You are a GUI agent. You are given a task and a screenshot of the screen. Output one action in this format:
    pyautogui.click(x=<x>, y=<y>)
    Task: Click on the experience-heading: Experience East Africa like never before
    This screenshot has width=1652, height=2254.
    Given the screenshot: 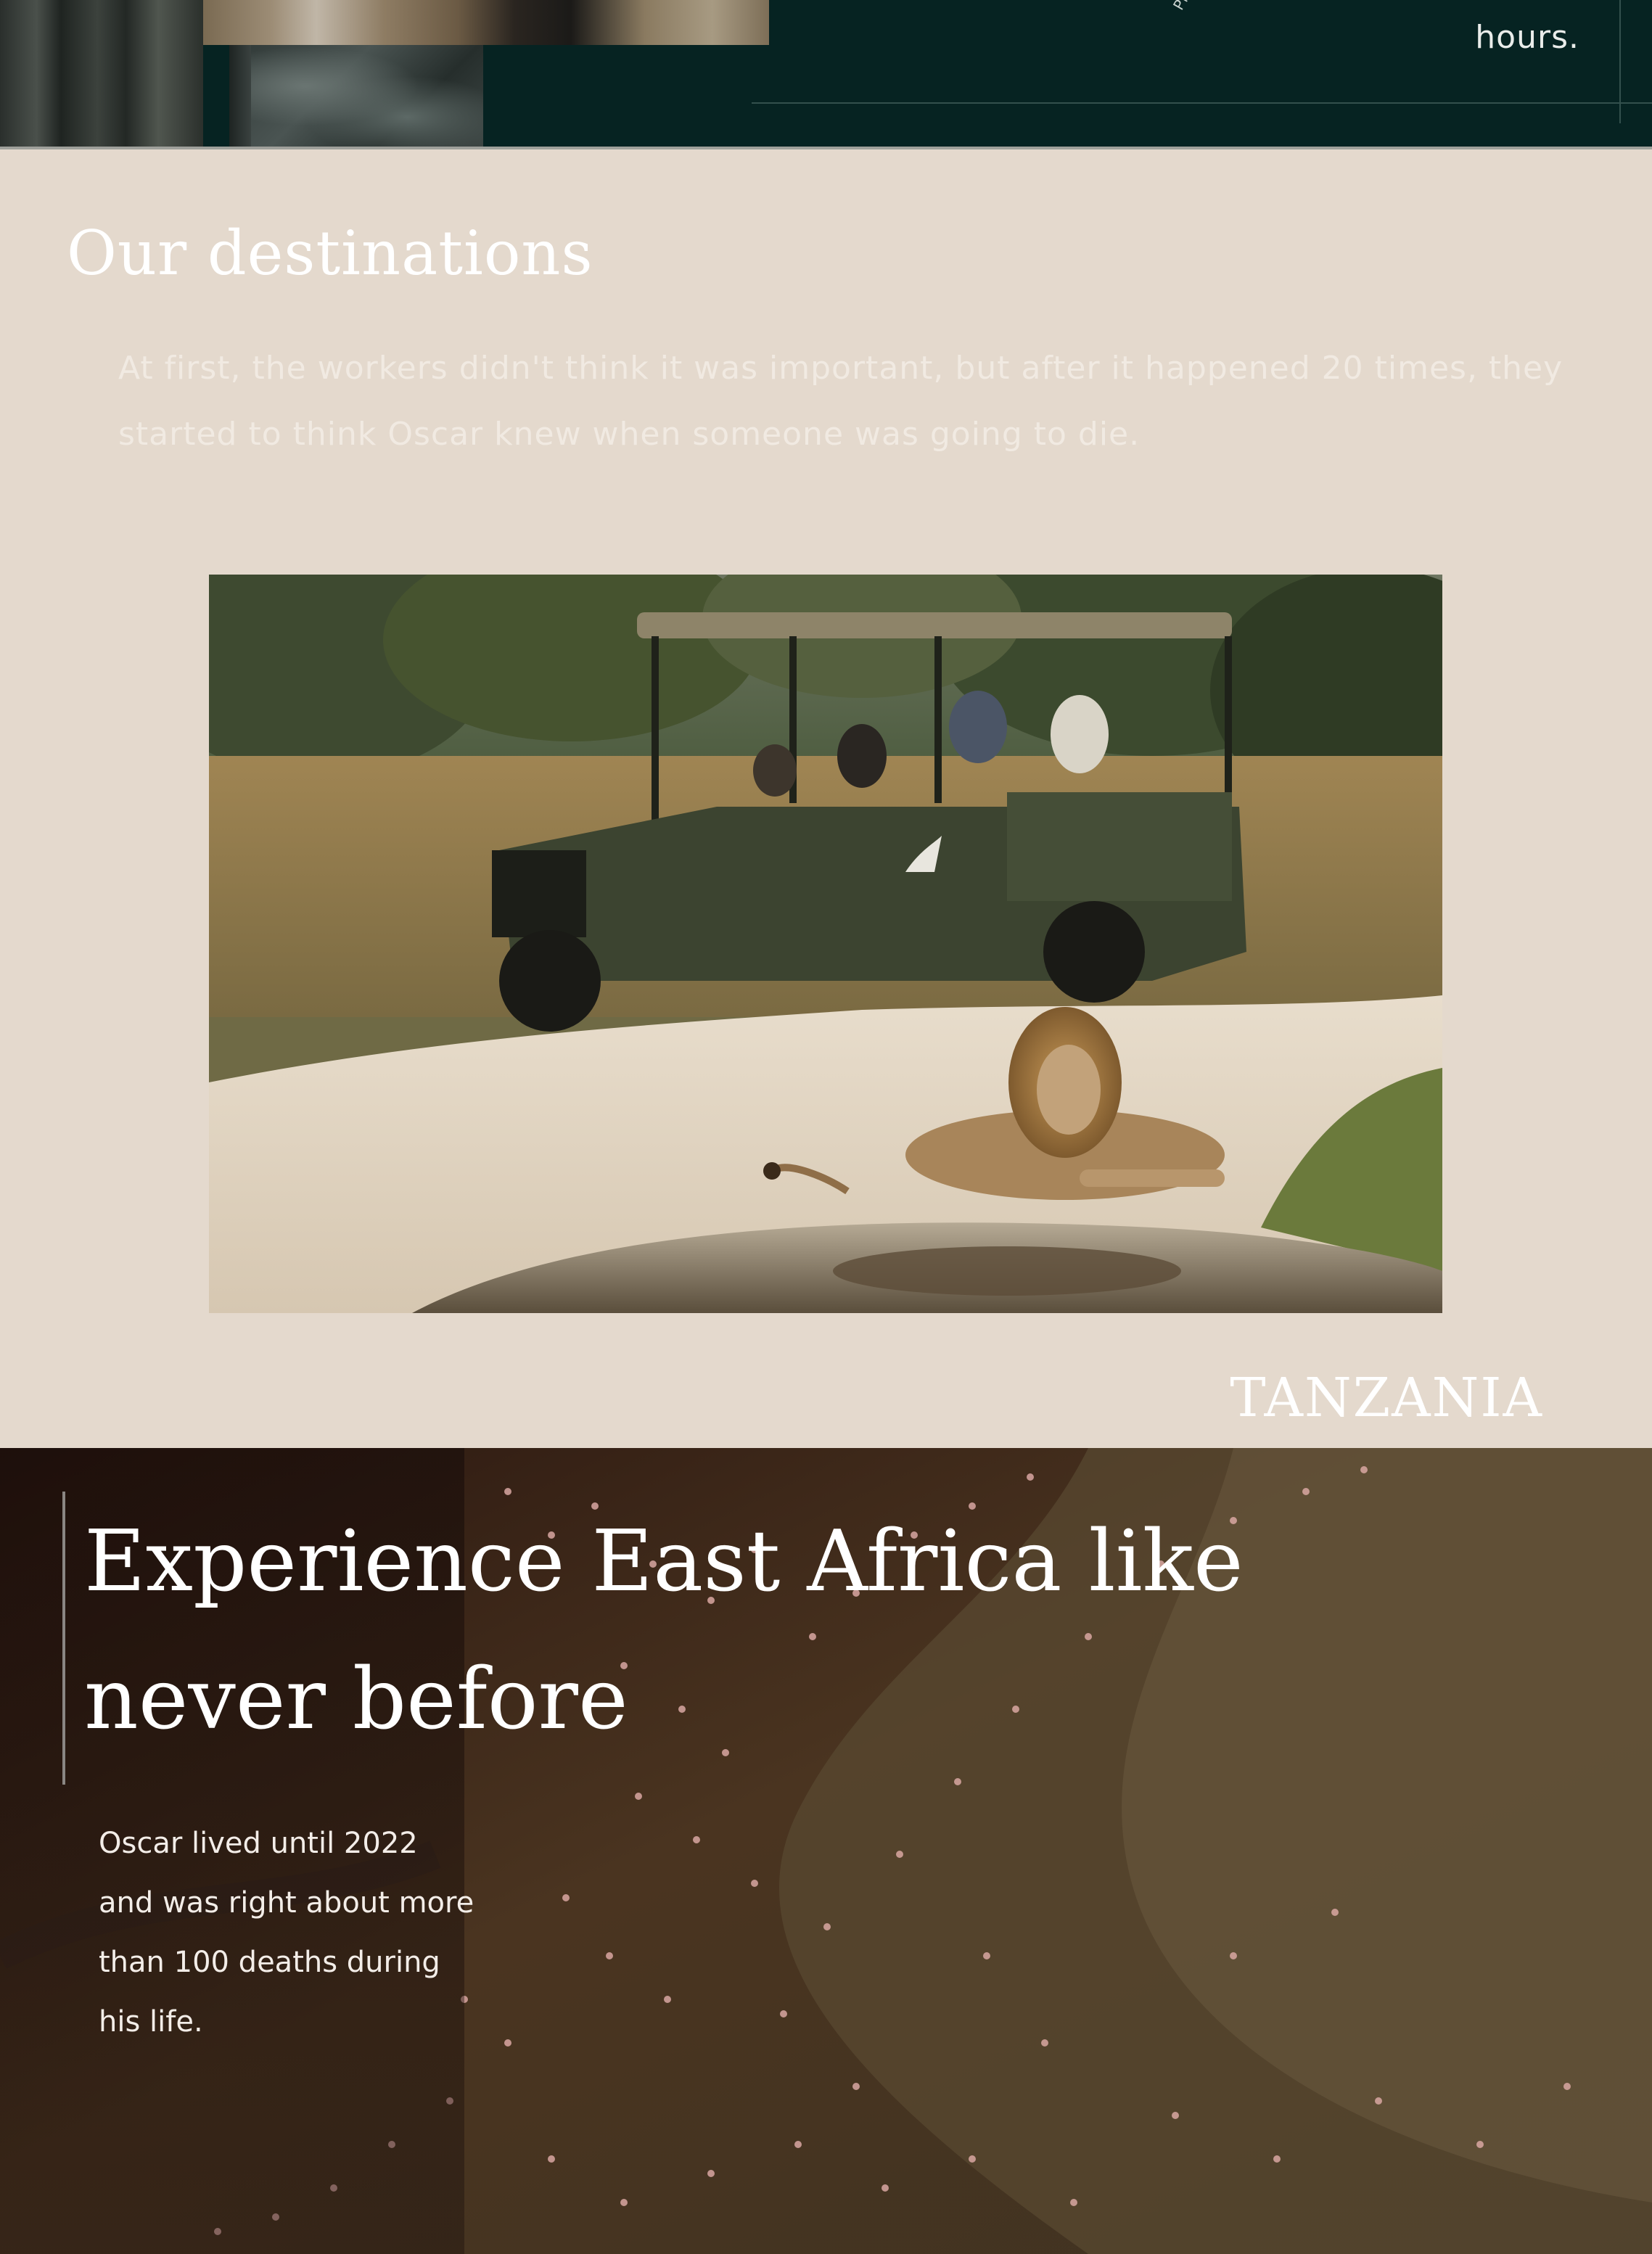 What is the action you would take?
    pyautogui.click(x=664, y=1630)
    